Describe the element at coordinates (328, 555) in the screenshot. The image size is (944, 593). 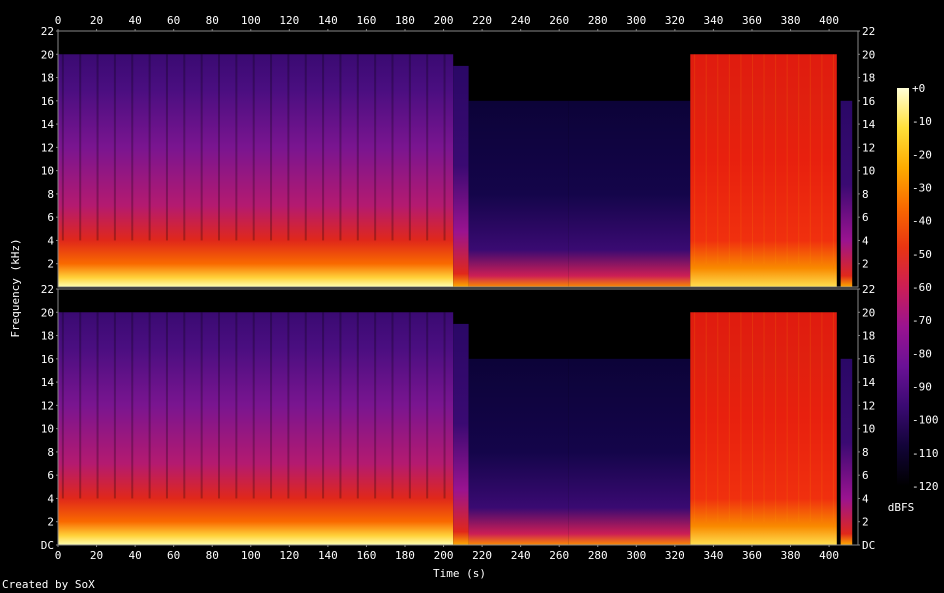
I see `x-tick-label-bottom: 140` at that location.